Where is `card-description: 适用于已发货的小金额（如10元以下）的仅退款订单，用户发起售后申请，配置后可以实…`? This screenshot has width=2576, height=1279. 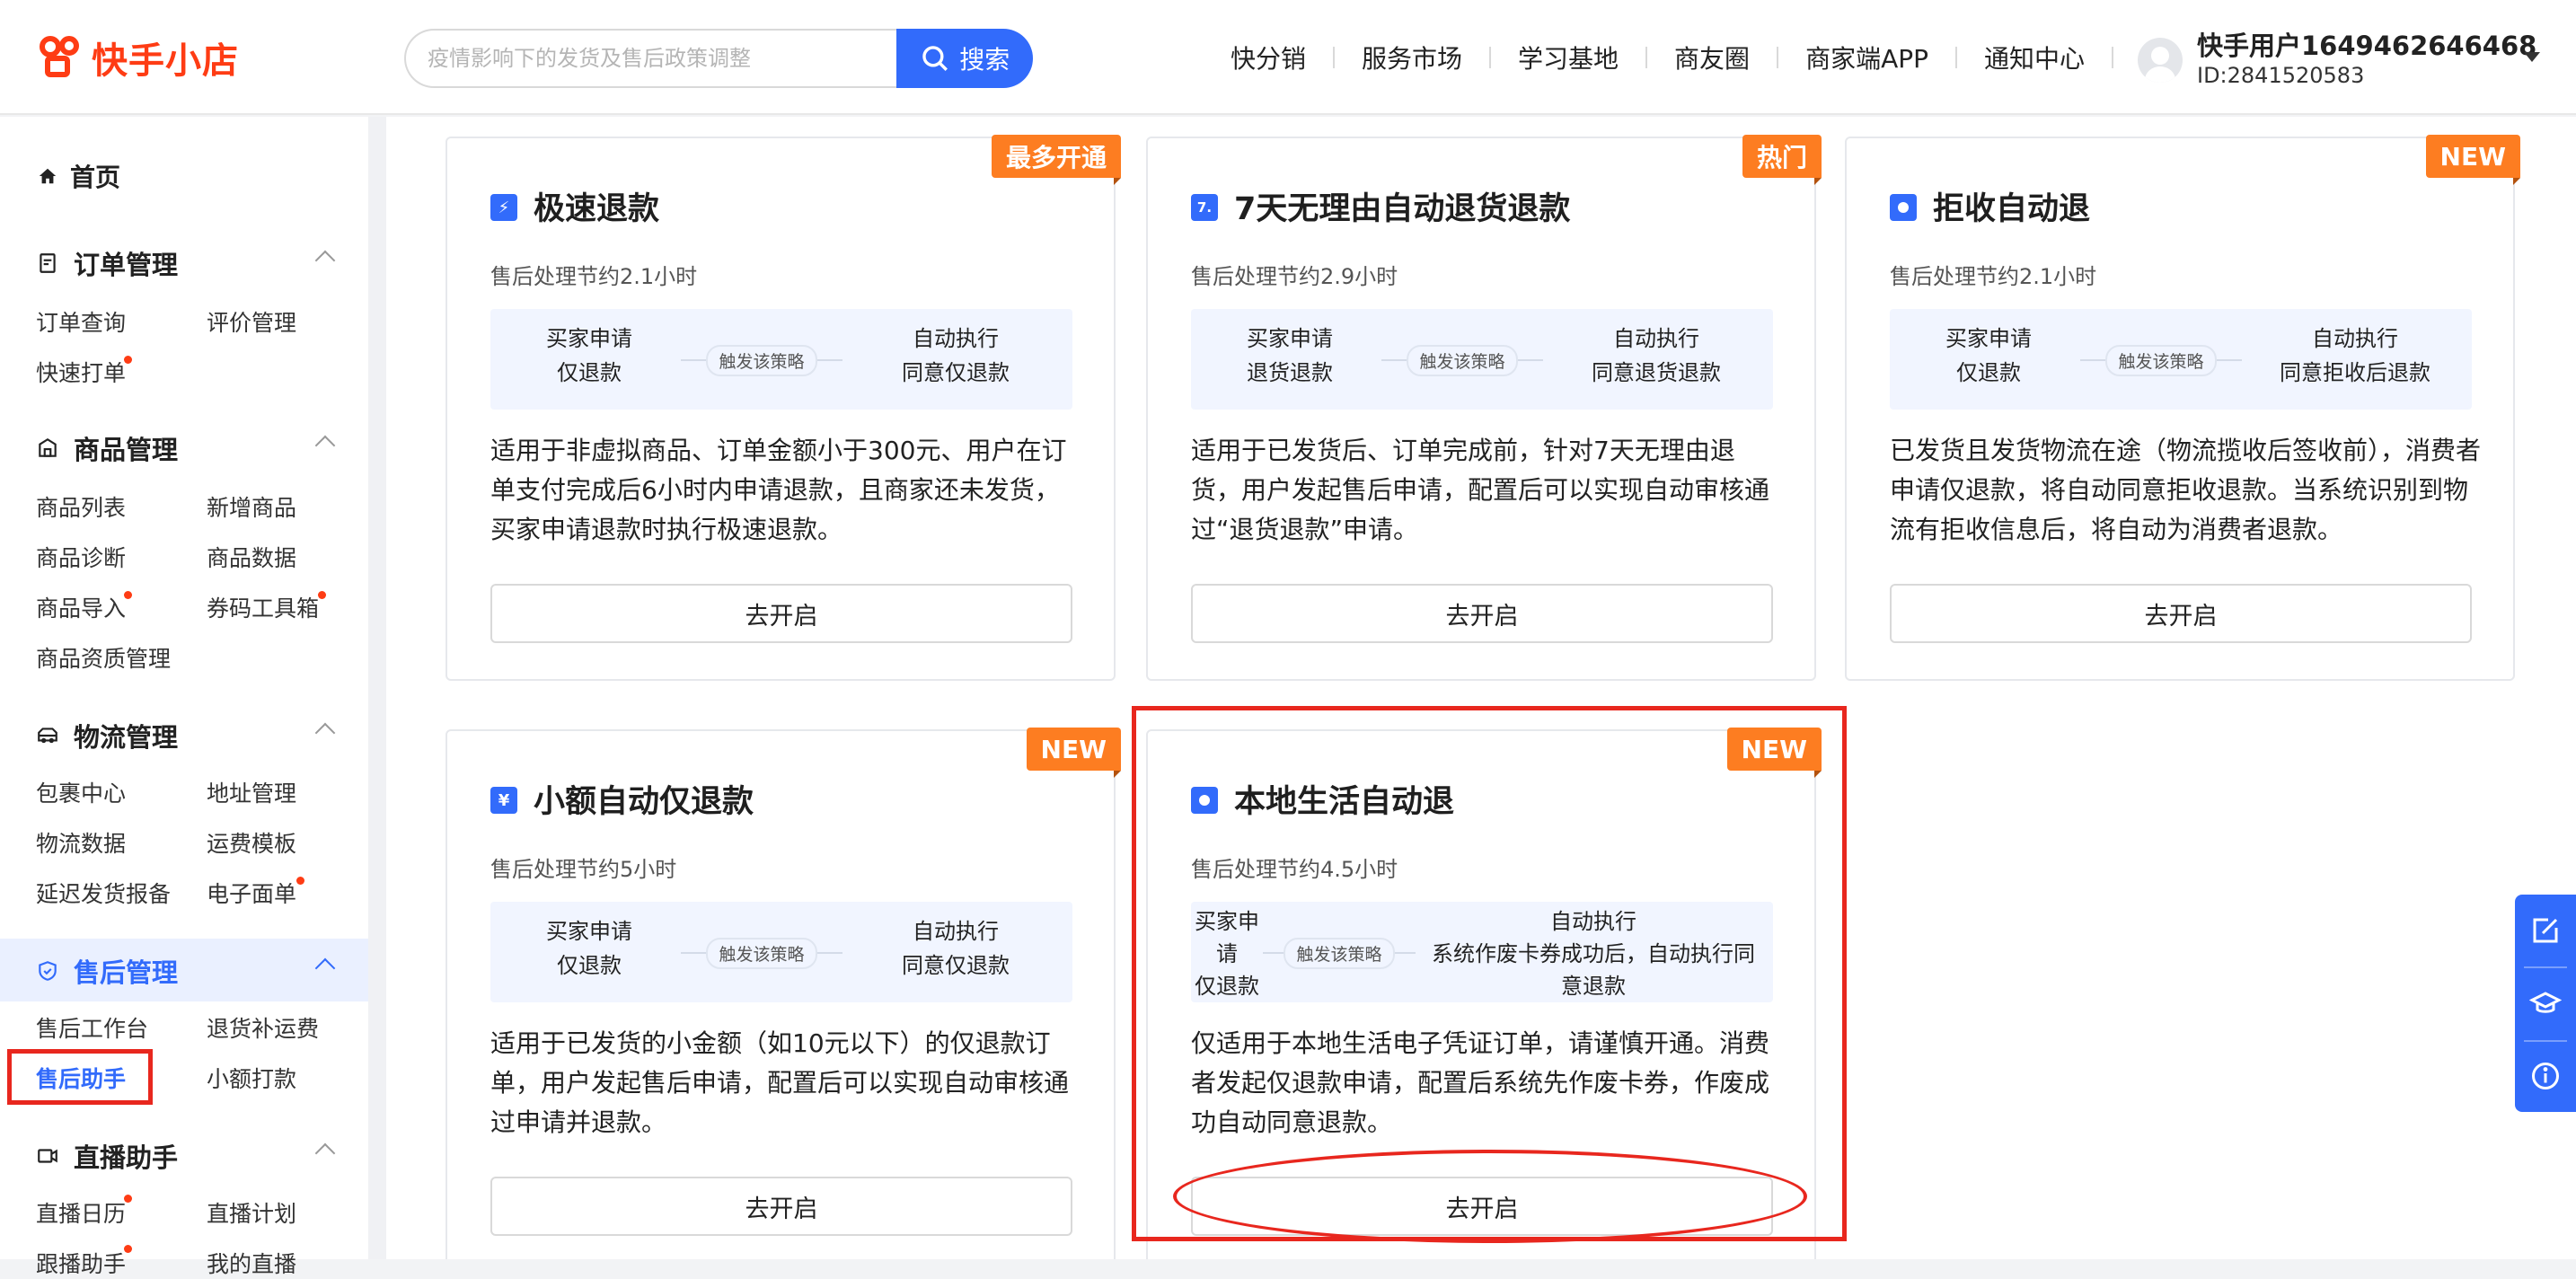 card-description: 适用于已发货的小金额（如10元以下）的仅退款订单，用户发起售后申请，配置后可以实… is located at coordinates (780, 1083).